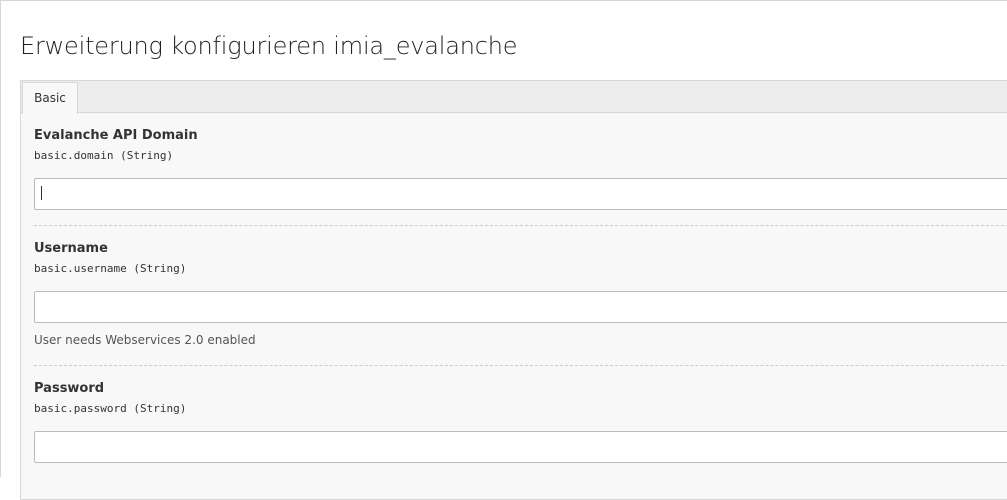 Image resolution: width=1007 pixels, height=500 pixels. What do you see at coordinates (0, 238) in the screenshot?
I see `window-left-border` at bounding box center [0, 238].